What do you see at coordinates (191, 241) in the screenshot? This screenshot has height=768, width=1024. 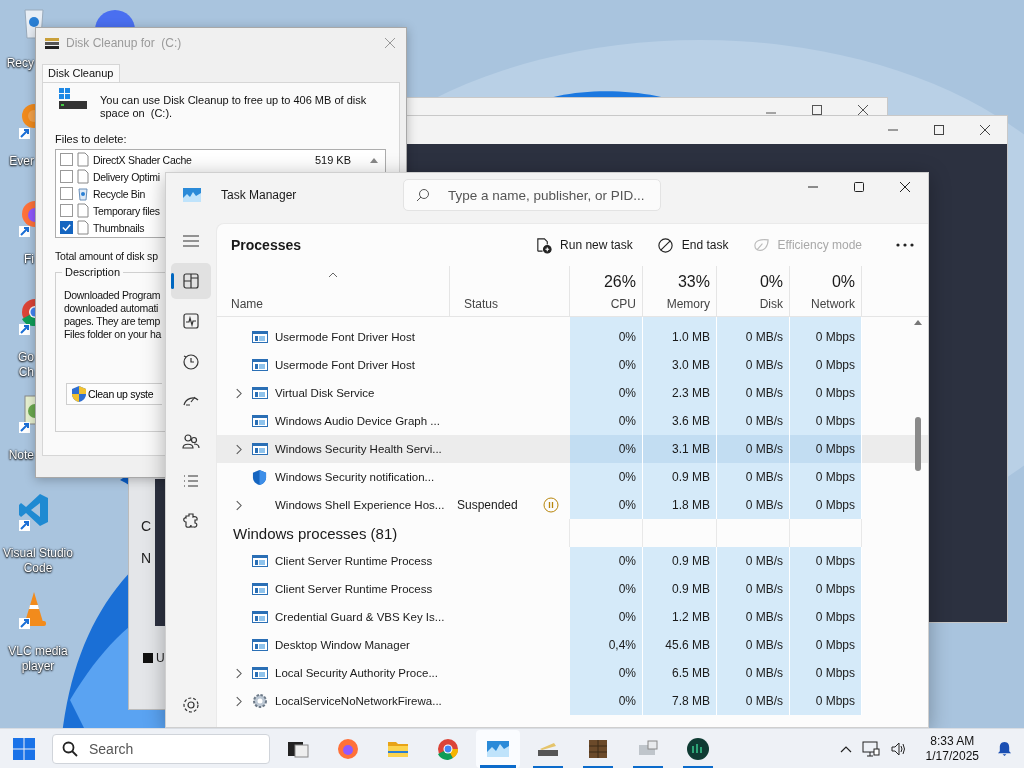 I see `menu-icon` at bounding box center [191, 241].